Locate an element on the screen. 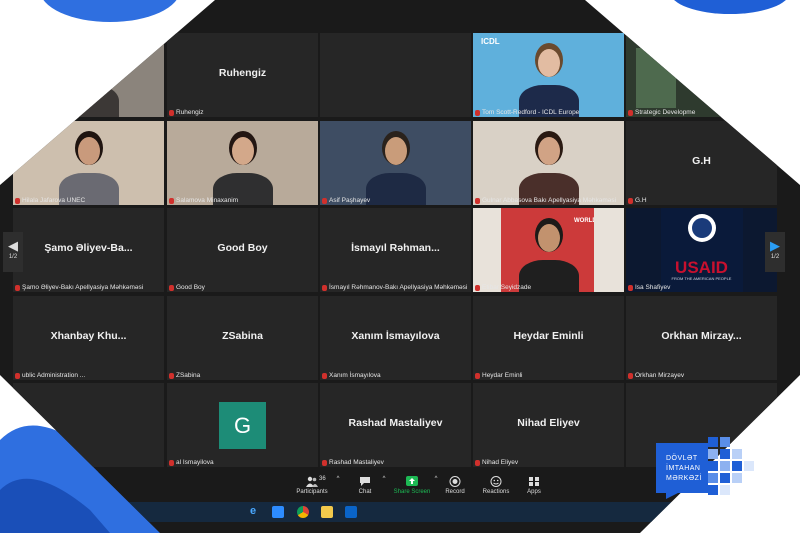 Image resolution: width=800 pixels, height=533 pixels. record-label: Record is located at coordinates (455, 492).